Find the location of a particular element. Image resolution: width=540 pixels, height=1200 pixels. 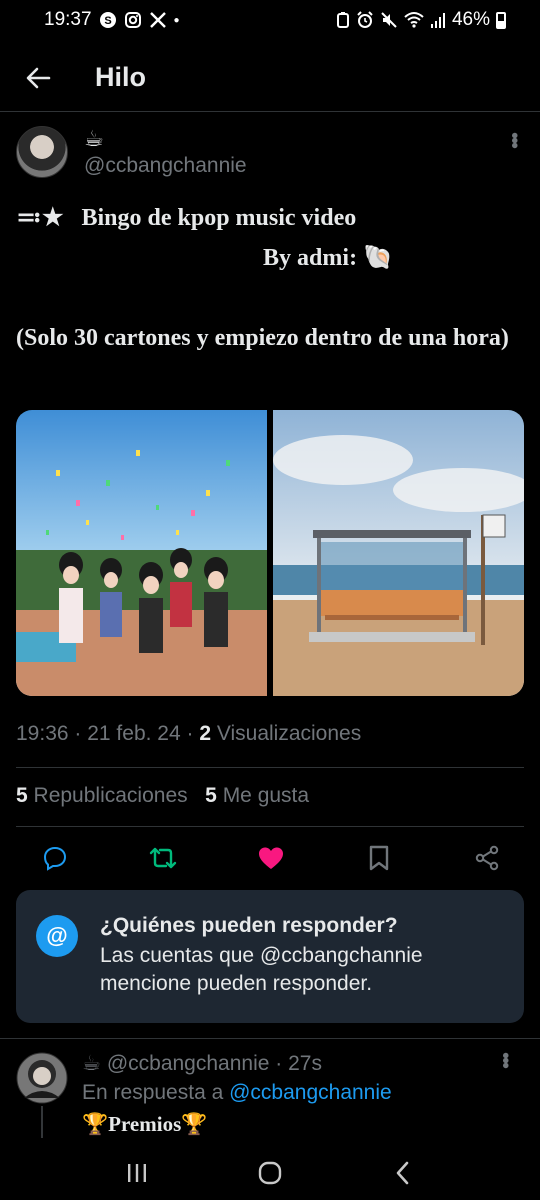

s-icon: S is located at coordinates (108, 20).